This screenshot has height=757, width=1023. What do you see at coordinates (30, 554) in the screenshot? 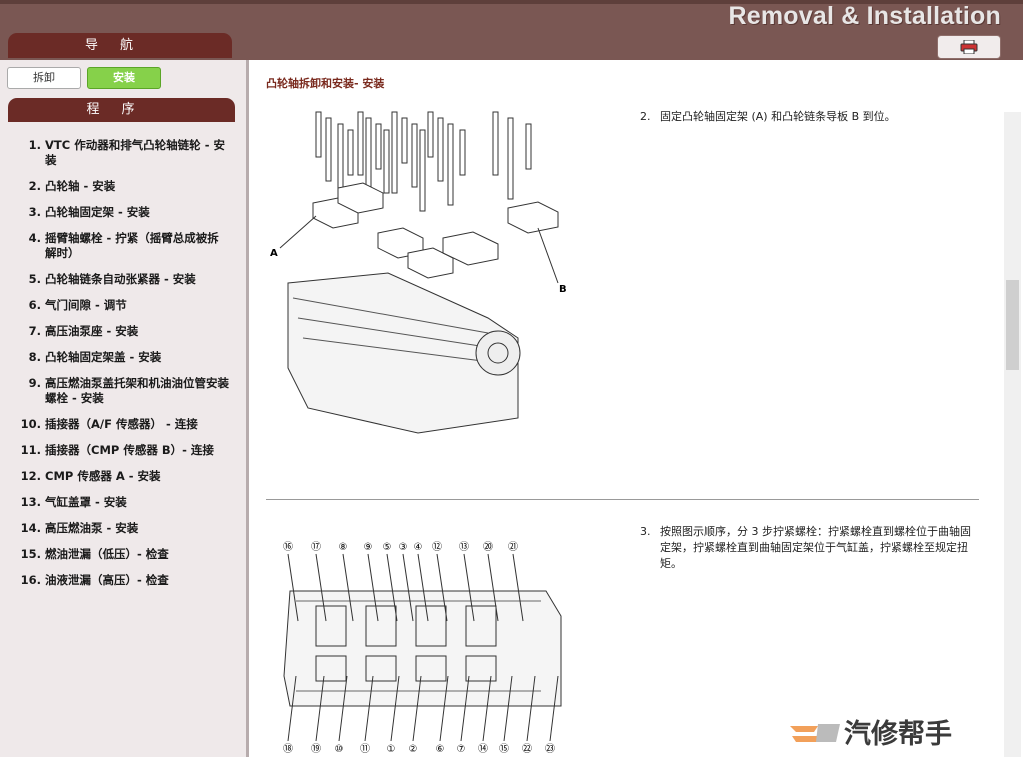
I see `procedure-item-number: 15.` at bounding box center [30, 554].